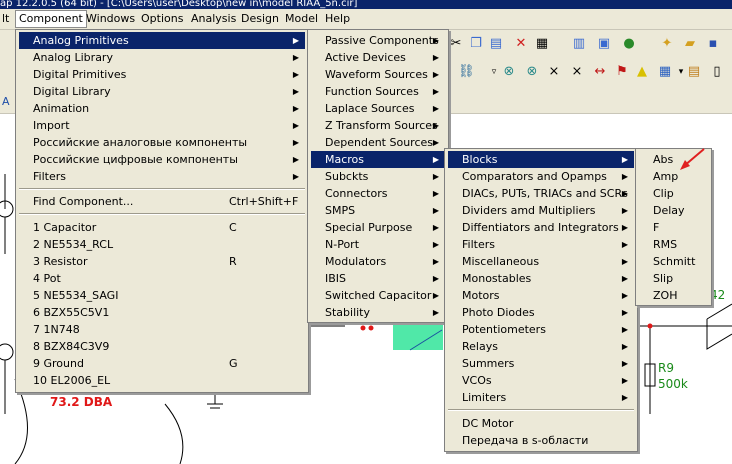 This screenshot has width=732, height=464. Describe the element at coordinates (162, 74) in the screenshot. I see `menu-item-digital-primitives: Digital Primitives ▶` at that location.